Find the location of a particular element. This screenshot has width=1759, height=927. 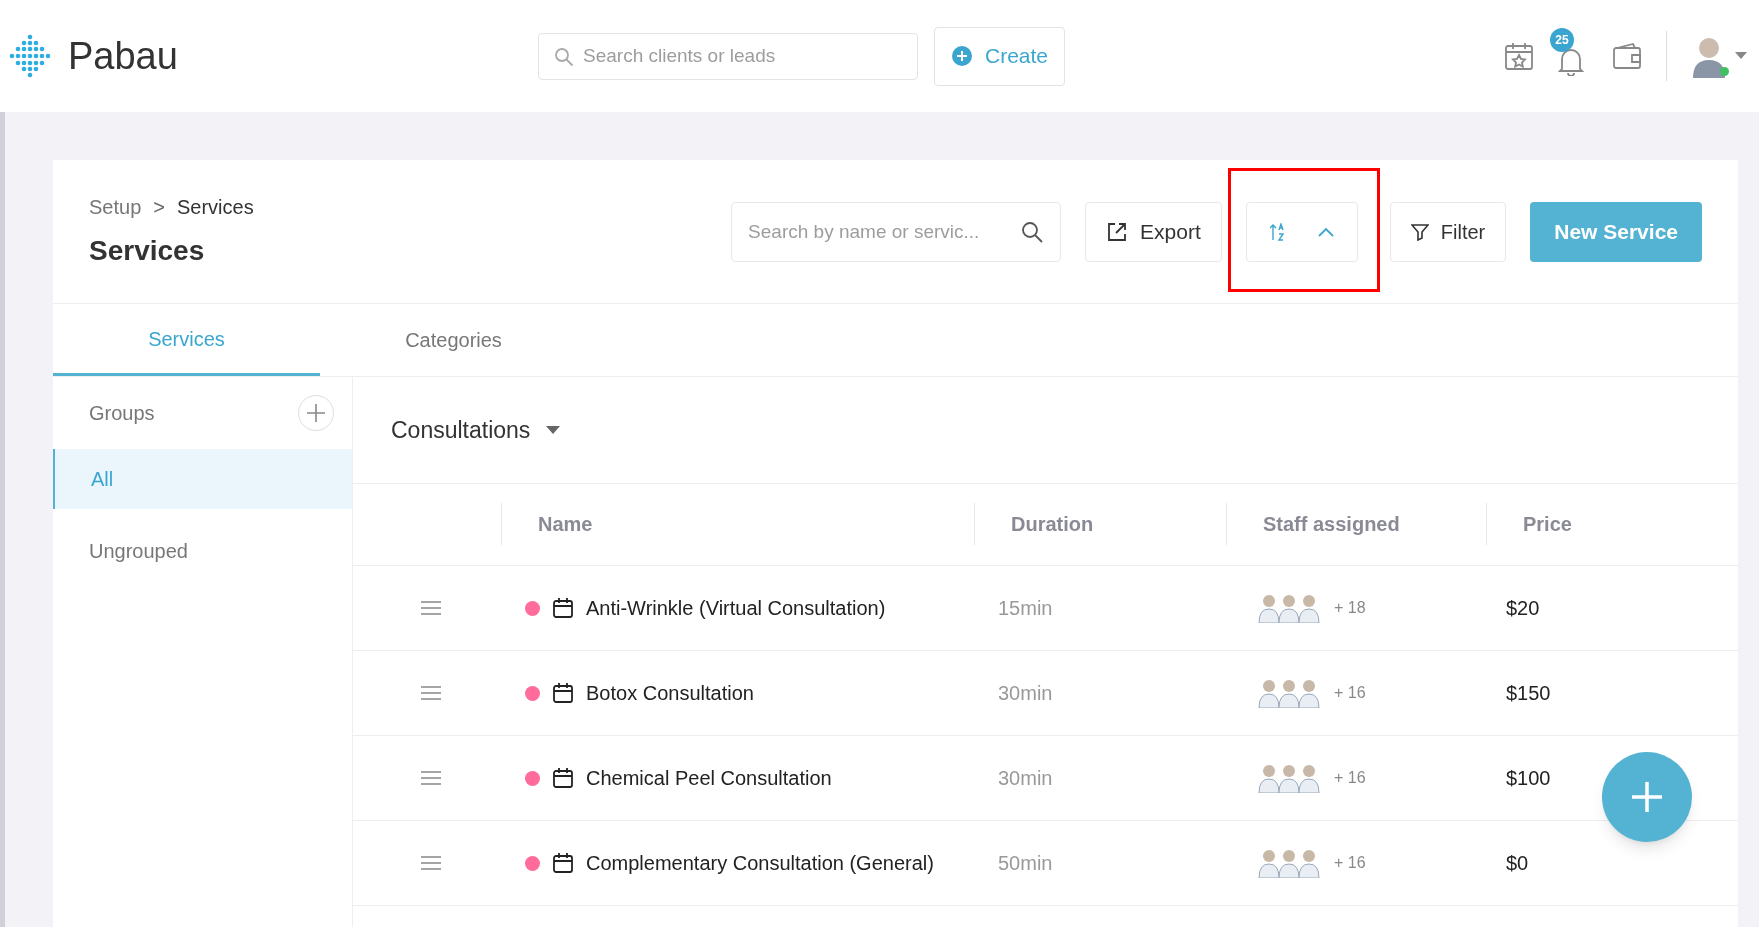

column-header: Staff assigned is located at coordinates (1331, 523).